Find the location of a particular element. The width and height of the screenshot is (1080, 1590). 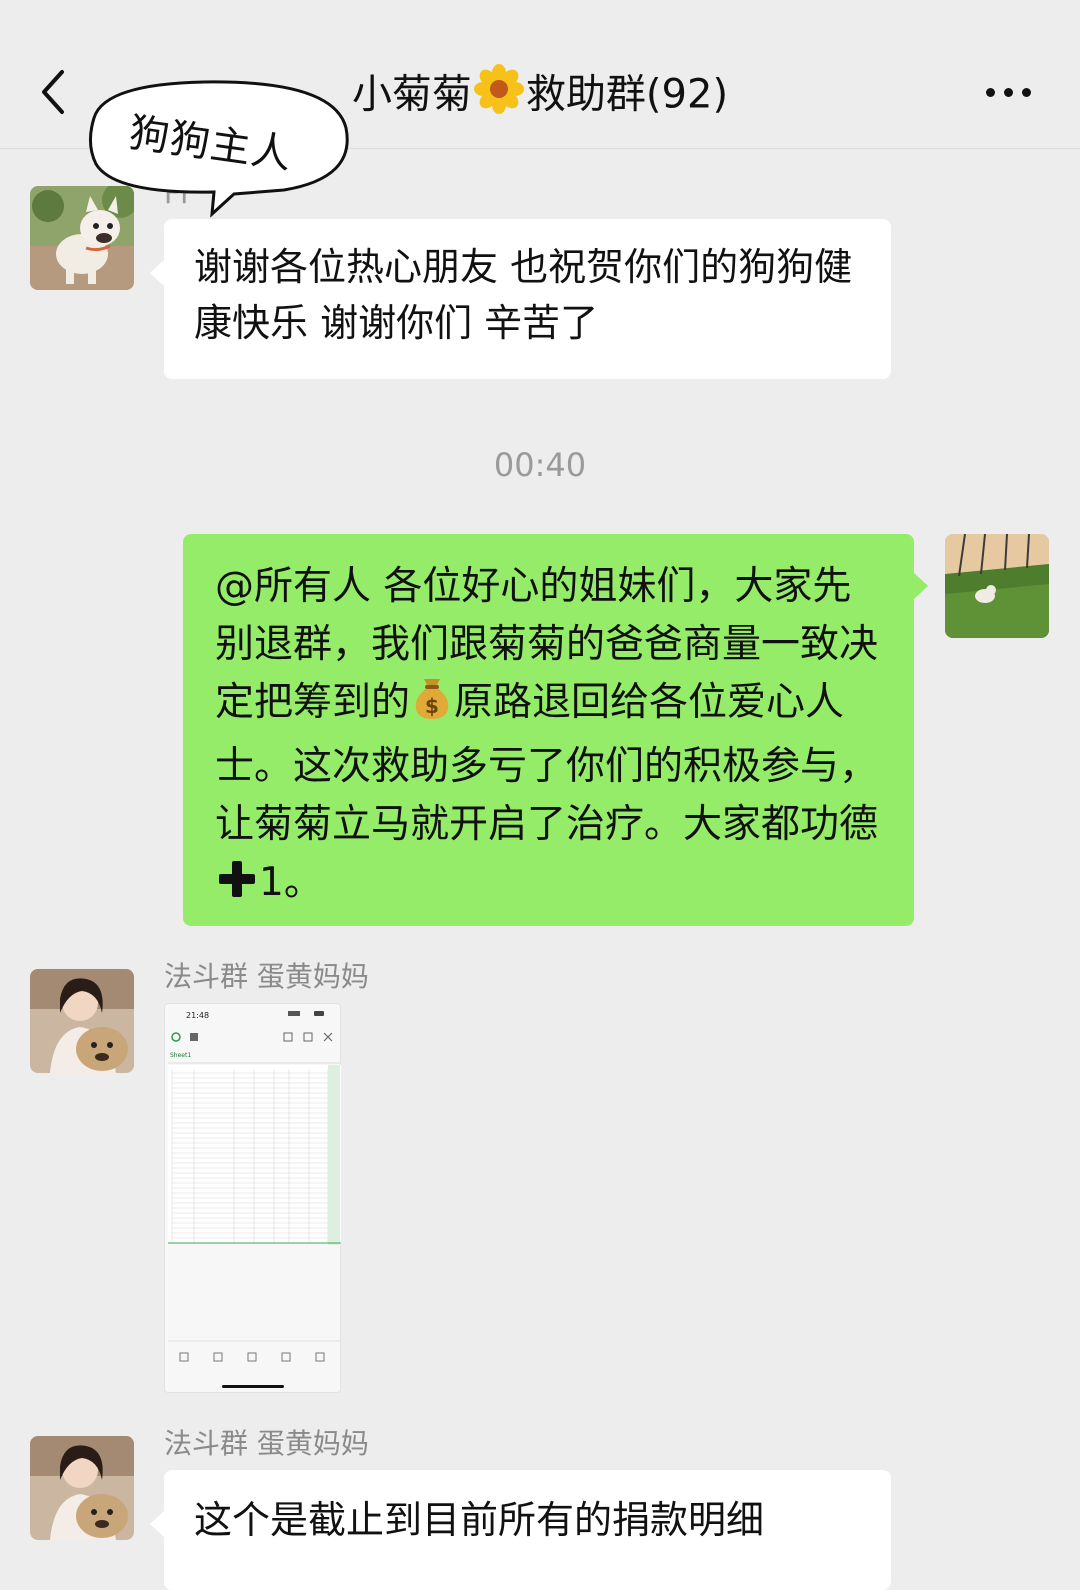

timestamp: 00:40 is located at coordinates (540, 465).